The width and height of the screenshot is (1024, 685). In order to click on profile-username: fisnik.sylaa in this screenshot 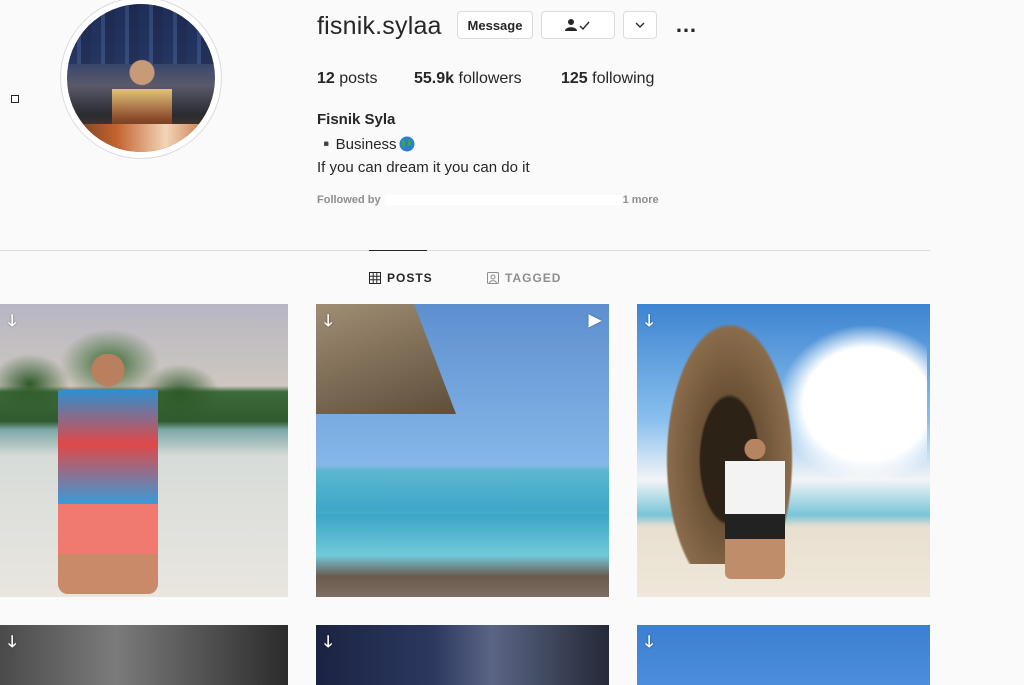, I will do `click(379, 26)`.